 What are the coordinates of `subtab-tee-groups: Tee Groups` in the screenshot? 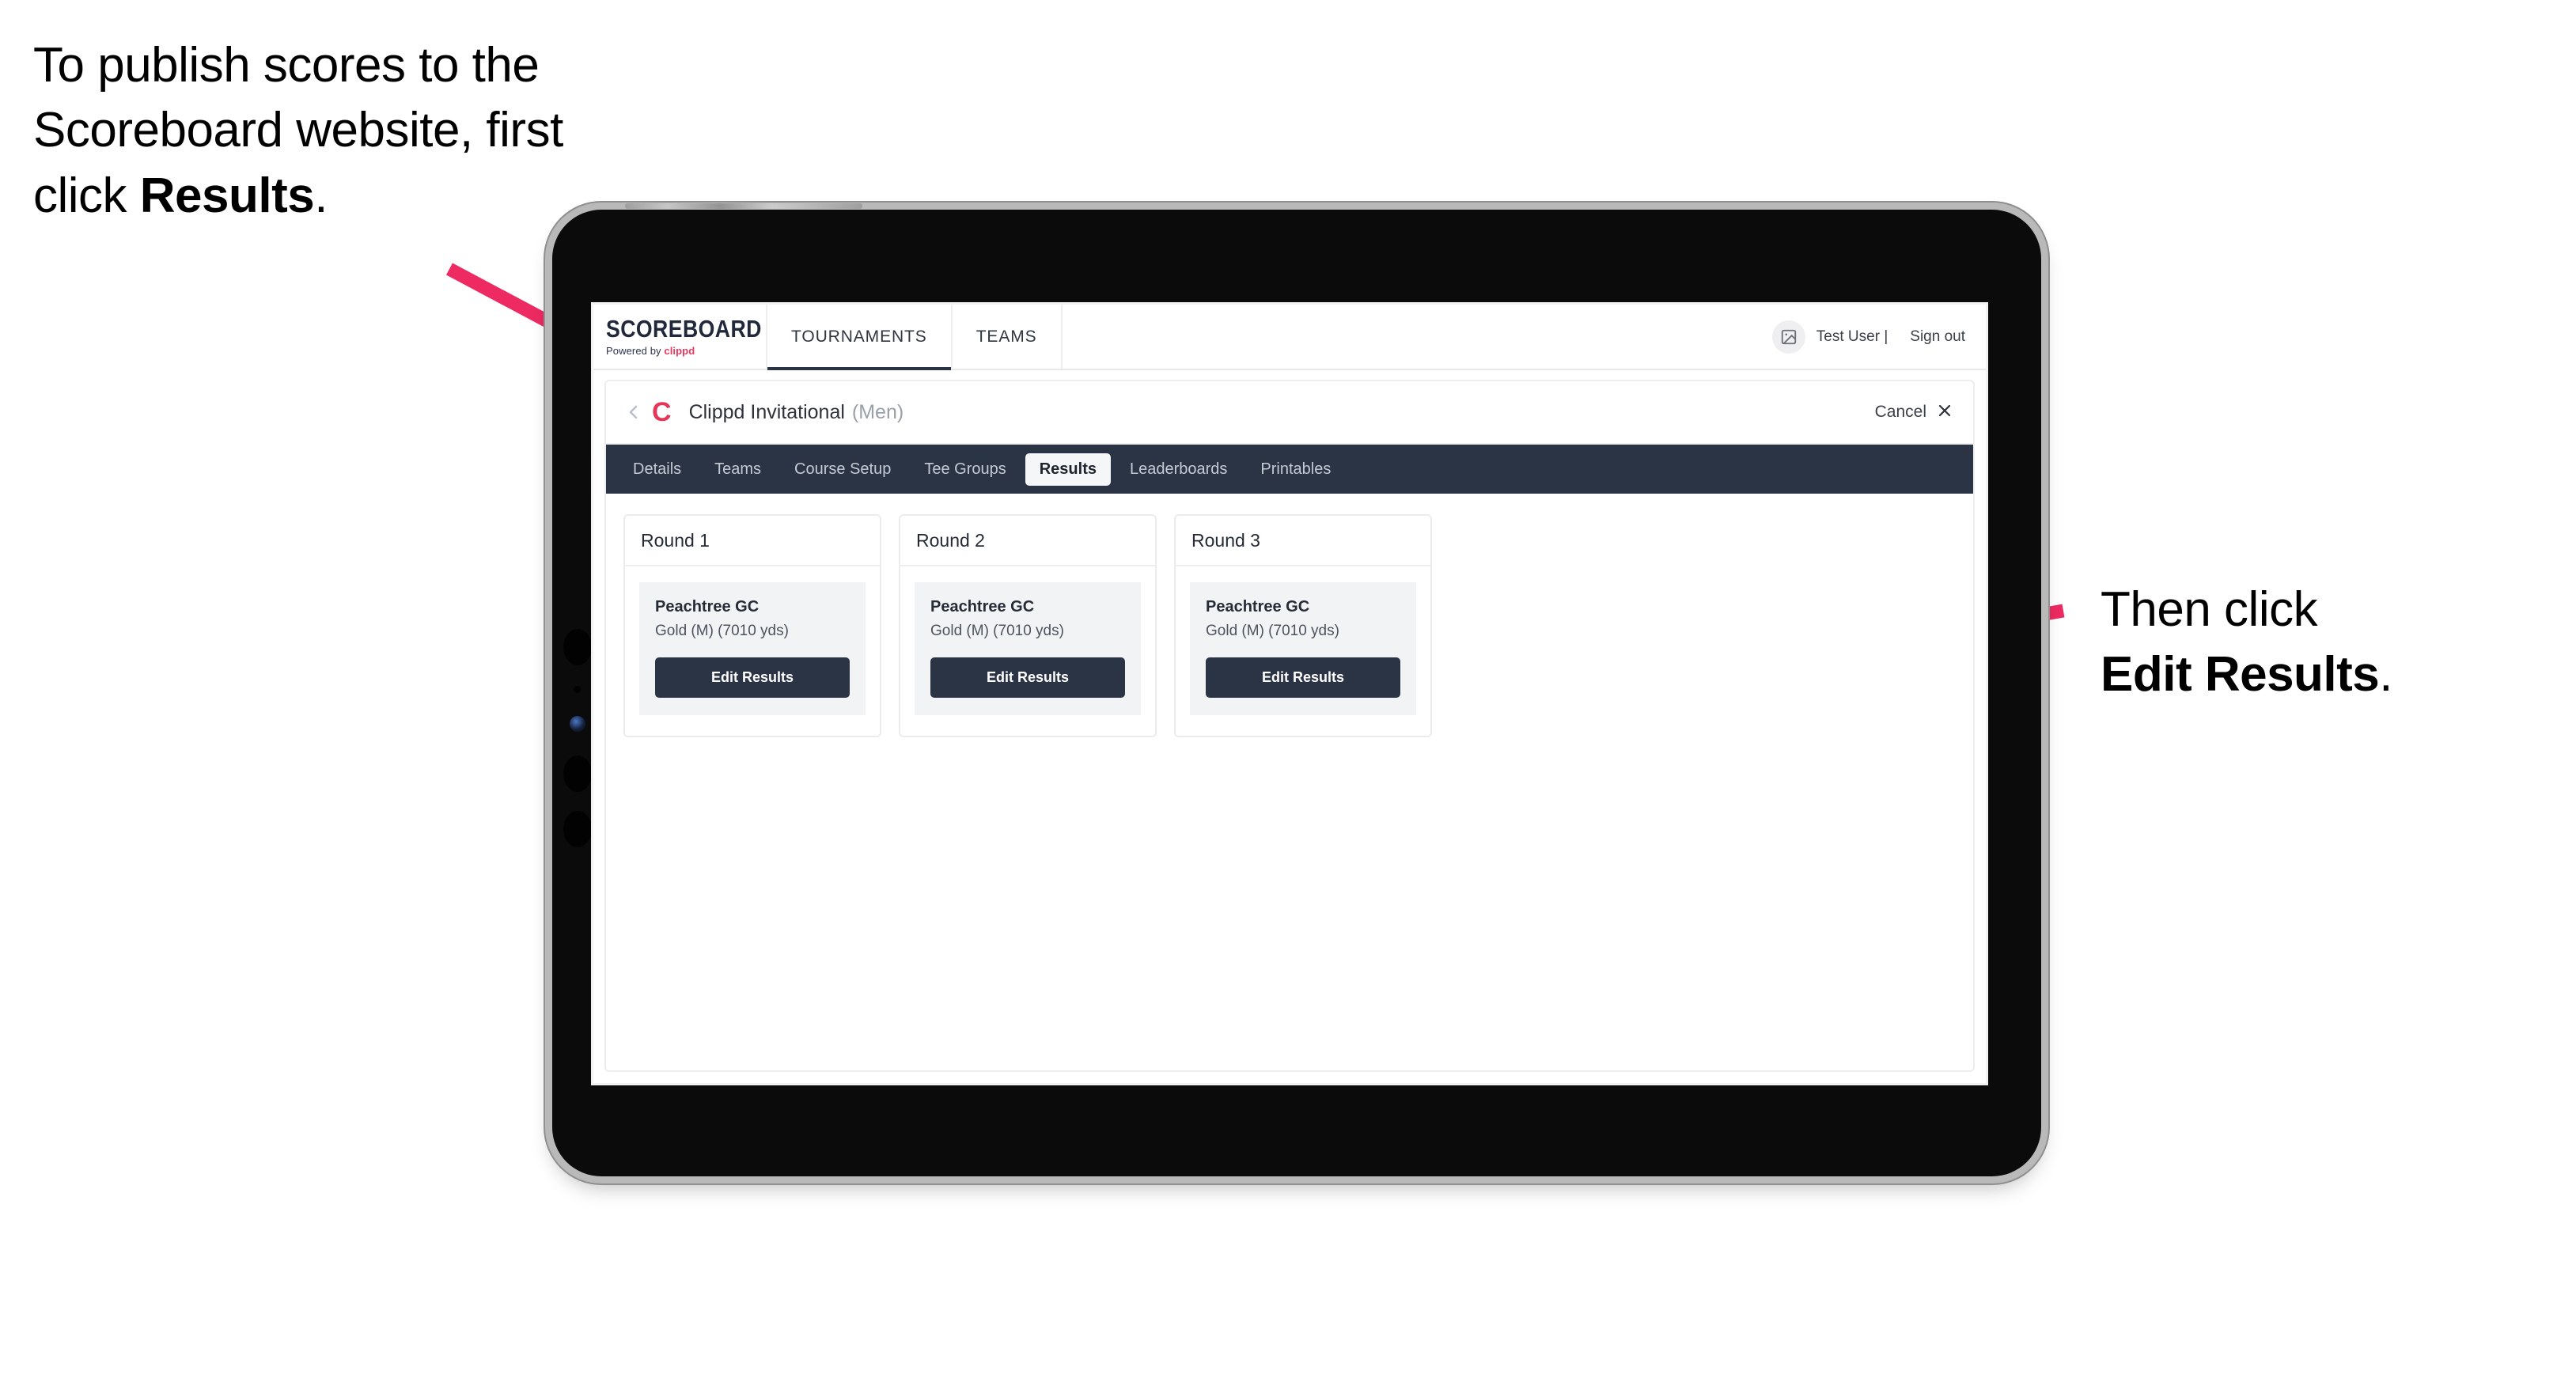 It's located at (965, 470).